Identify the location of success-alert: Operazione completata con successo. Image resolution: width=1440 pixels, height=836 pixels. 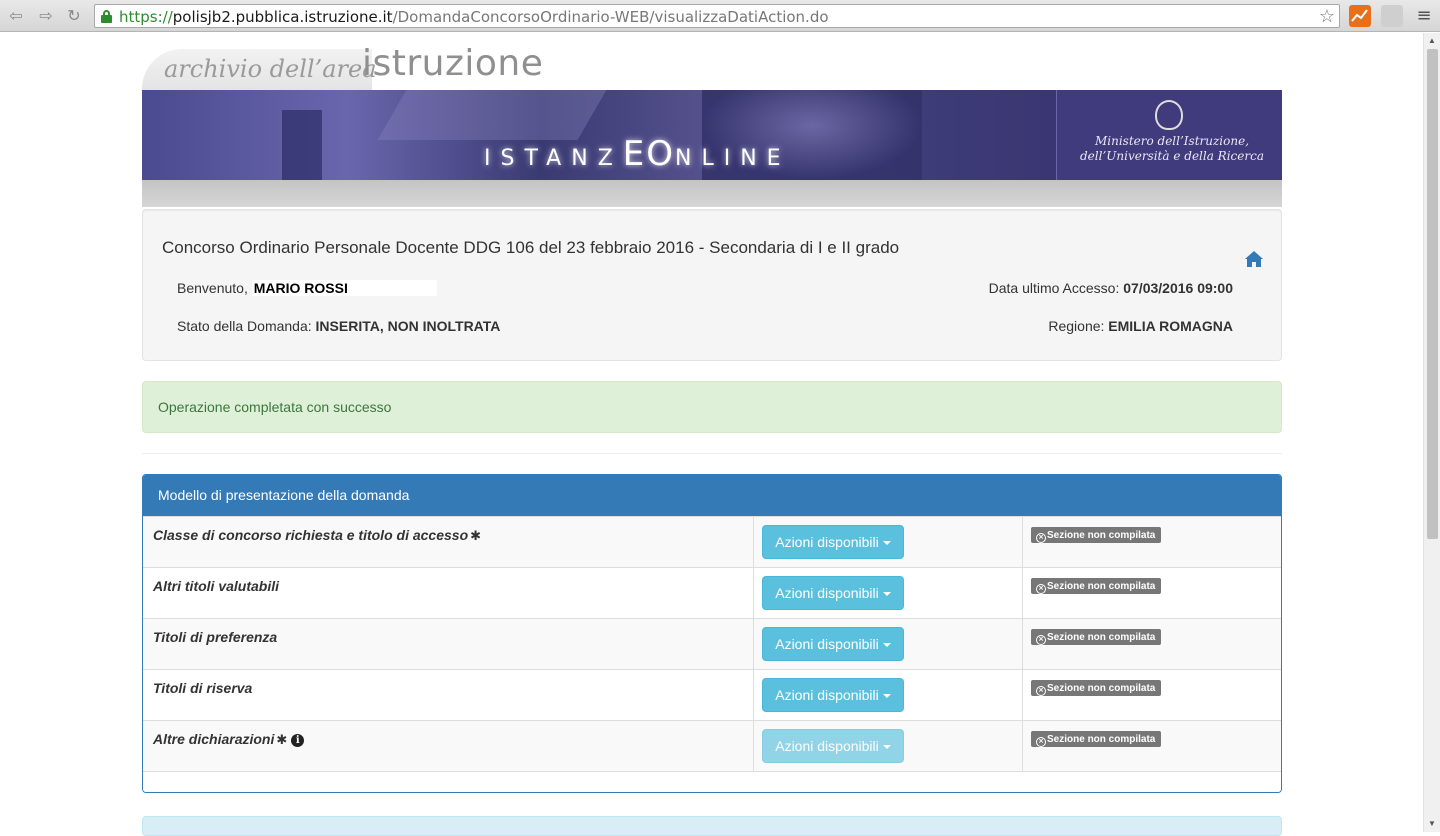
(712, 407).